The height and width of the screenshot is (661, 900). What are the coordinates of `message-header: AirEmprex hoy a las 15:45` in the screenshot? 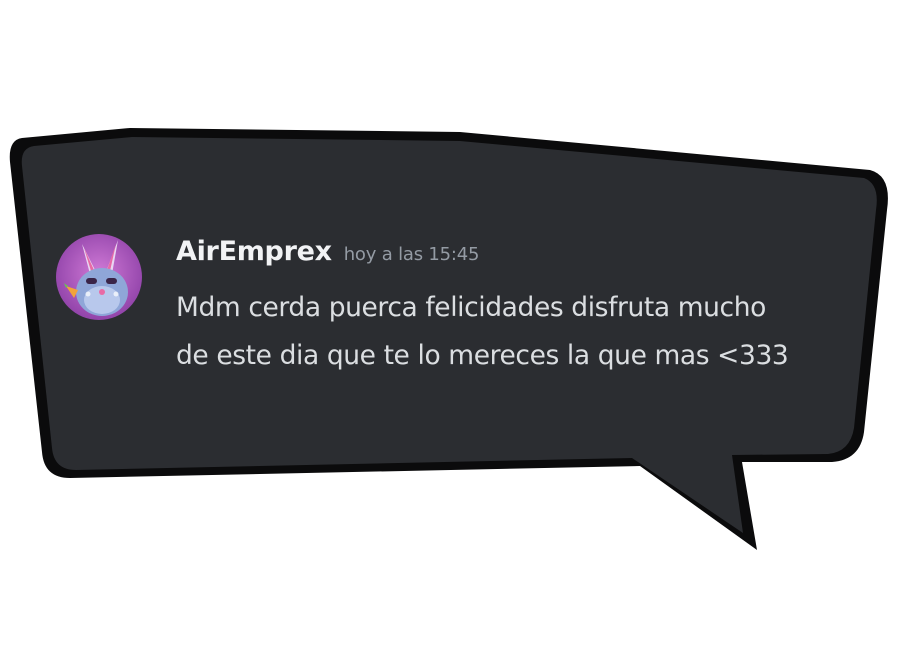 It's located at (327, 251).